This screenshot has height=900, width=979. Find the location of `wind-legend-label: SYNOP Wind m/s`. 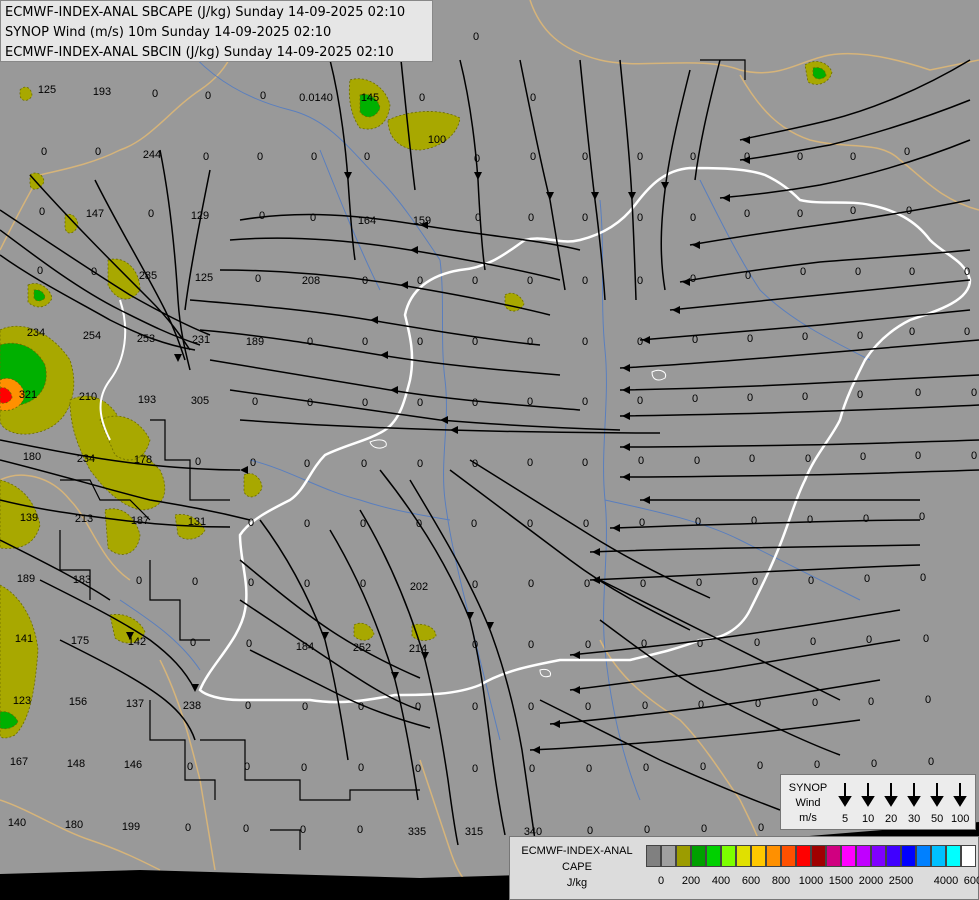

wind-legend-label: SYNOP Wind m/s is located at coordinates (808, 803).